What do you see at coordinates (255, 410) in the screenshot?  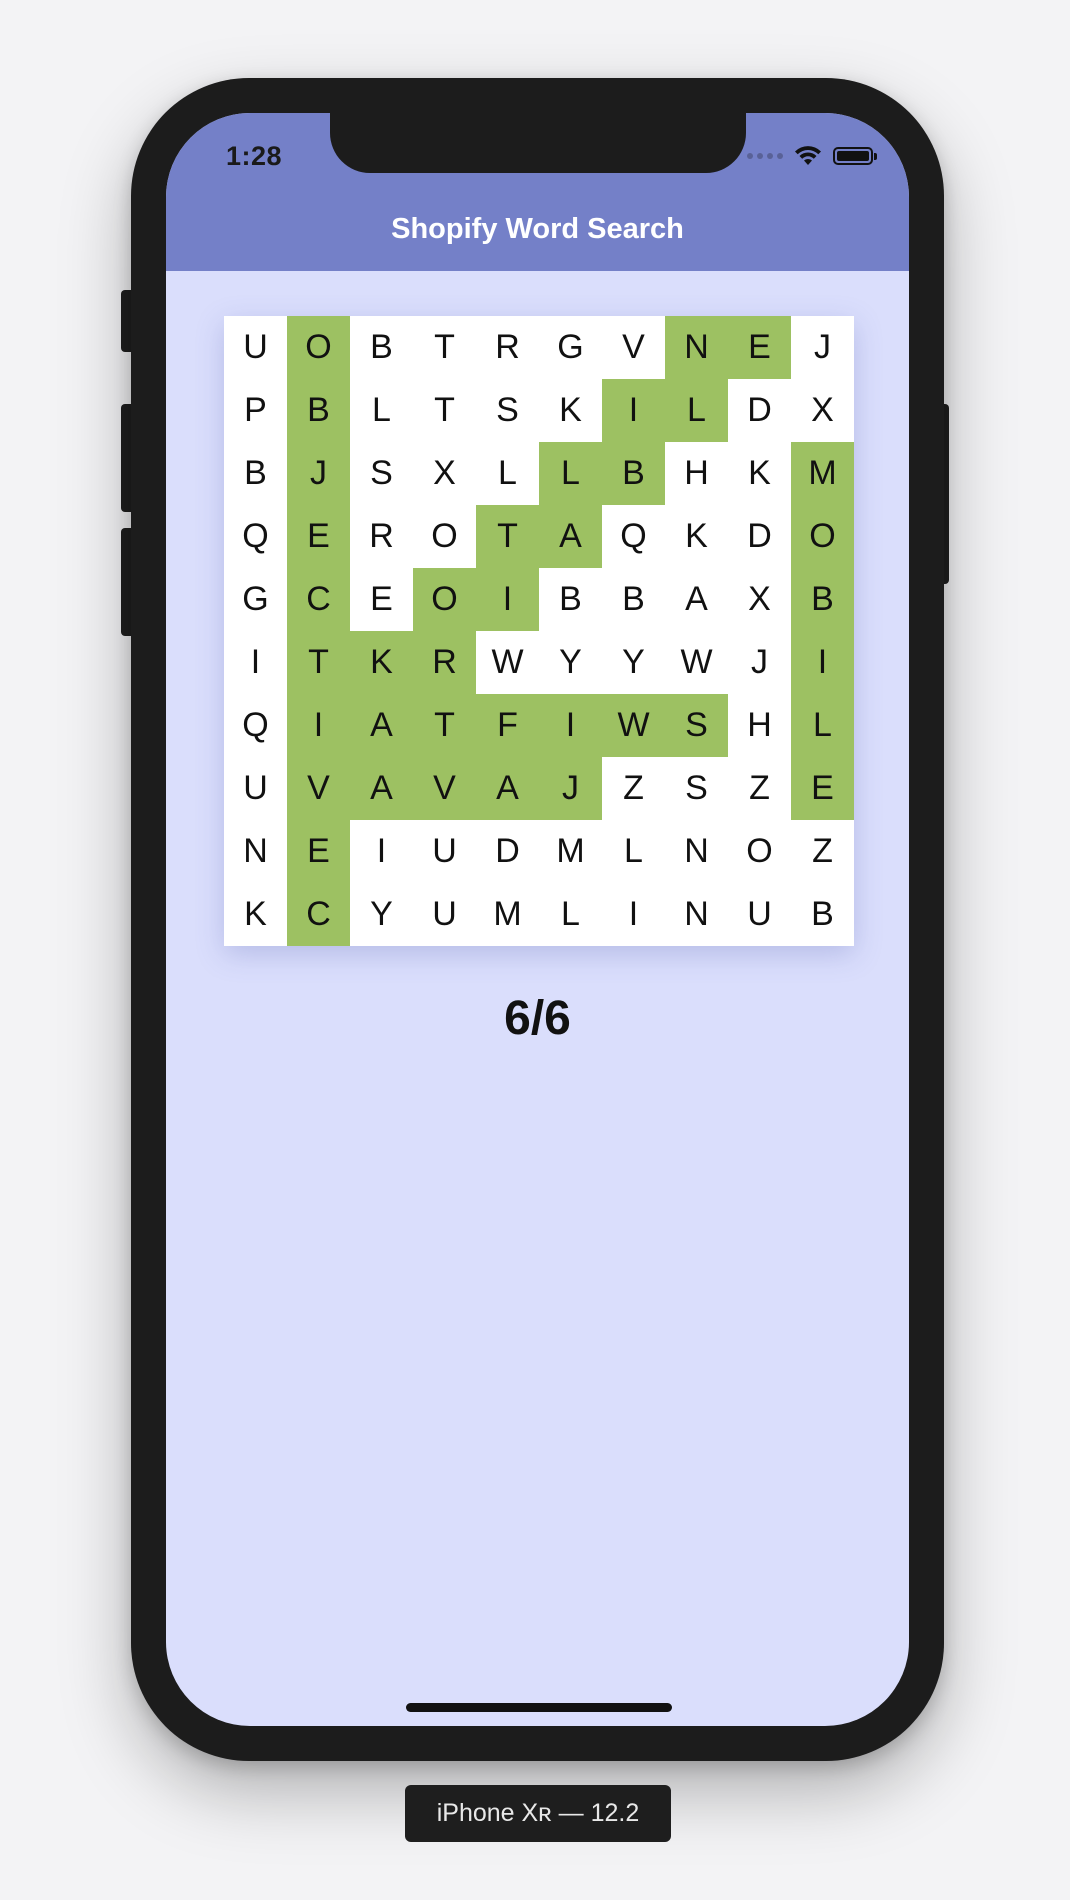 I see `grid-cell: P` at bounding box center [255, 410].